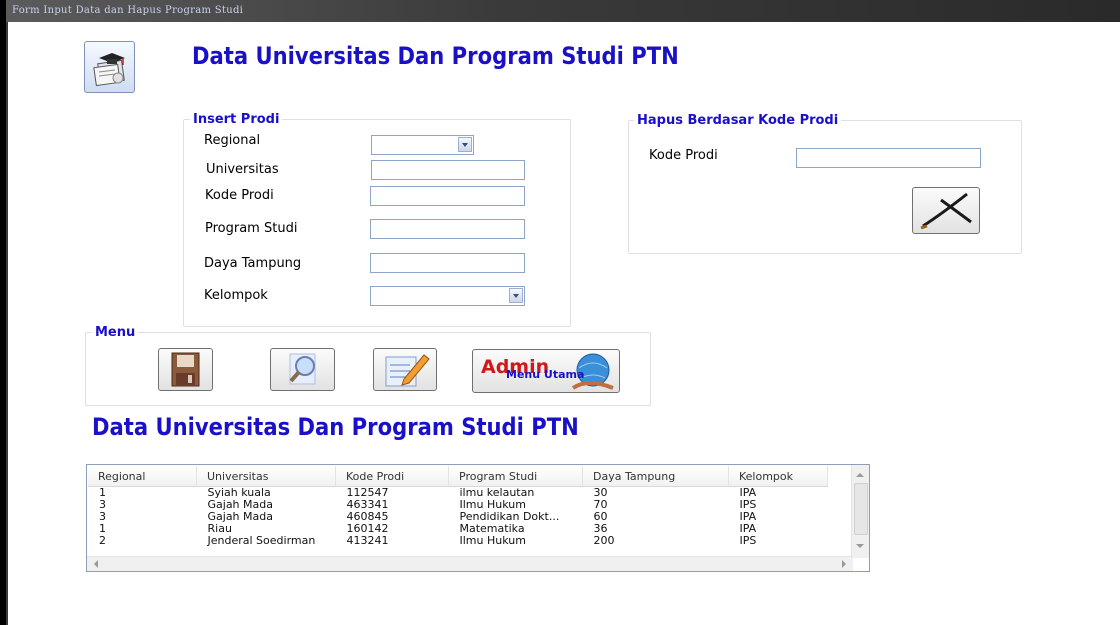 This screenshot has width=1120, height=625. I want to click on cell-kelompok: IPS, so click(748, 540).